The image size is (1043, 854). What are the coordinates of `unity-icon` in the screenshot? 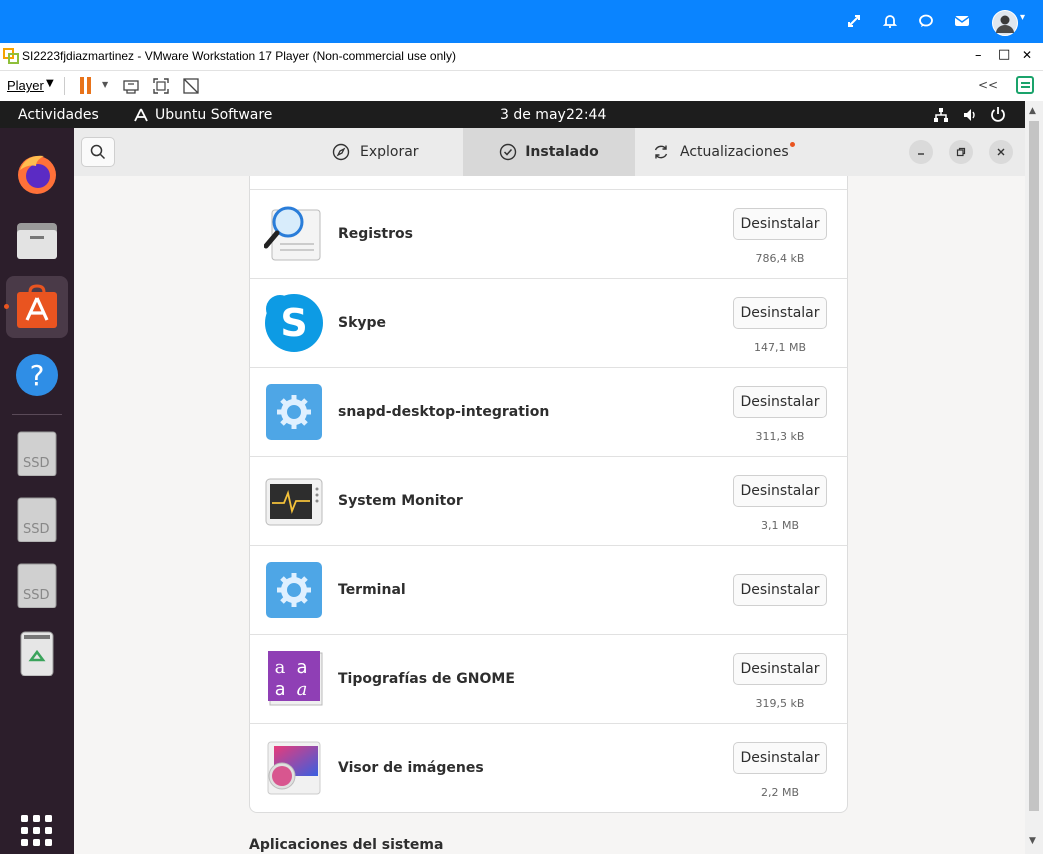 It's located at (191, 86).